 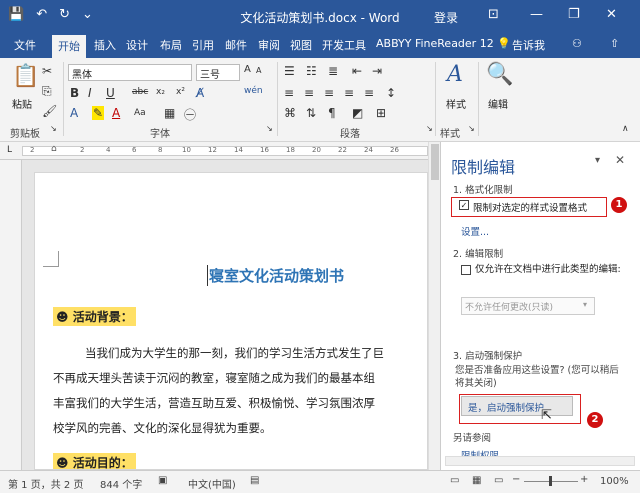 What do you see at coordinates (102, 317) in the screenshot?
I see `heading-bind: 活动背景：` at bounding box center [102, 317].